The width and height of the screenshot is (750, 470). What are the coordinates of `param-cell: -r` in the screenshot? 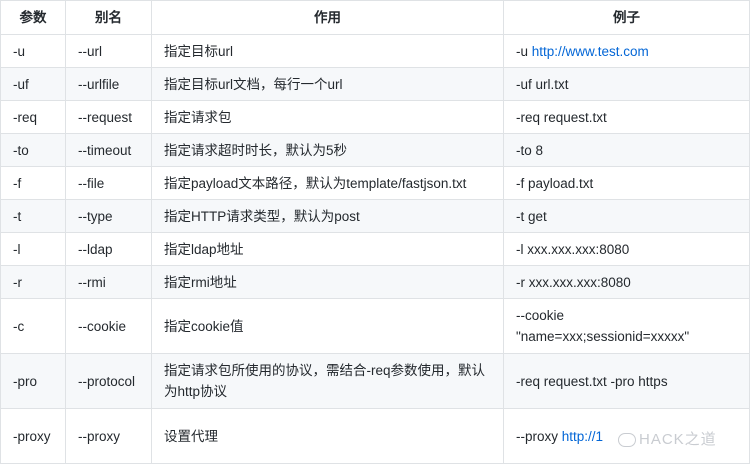 It's located at (33, 282).